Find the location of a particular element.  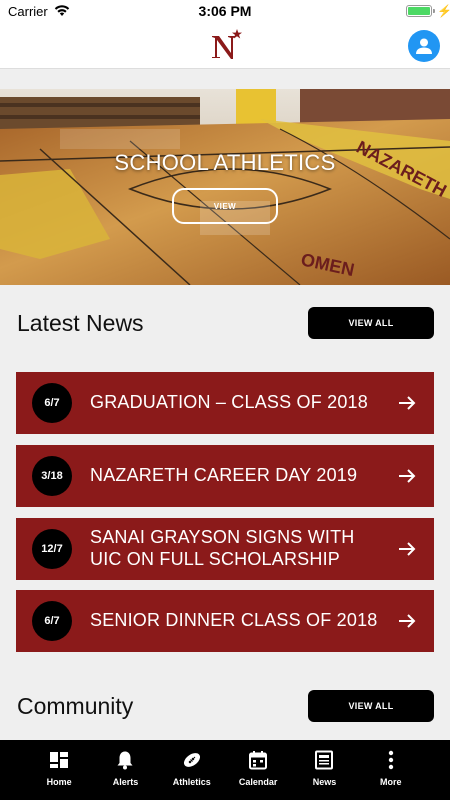

tab-news: News is located at coordinates (324, 770).